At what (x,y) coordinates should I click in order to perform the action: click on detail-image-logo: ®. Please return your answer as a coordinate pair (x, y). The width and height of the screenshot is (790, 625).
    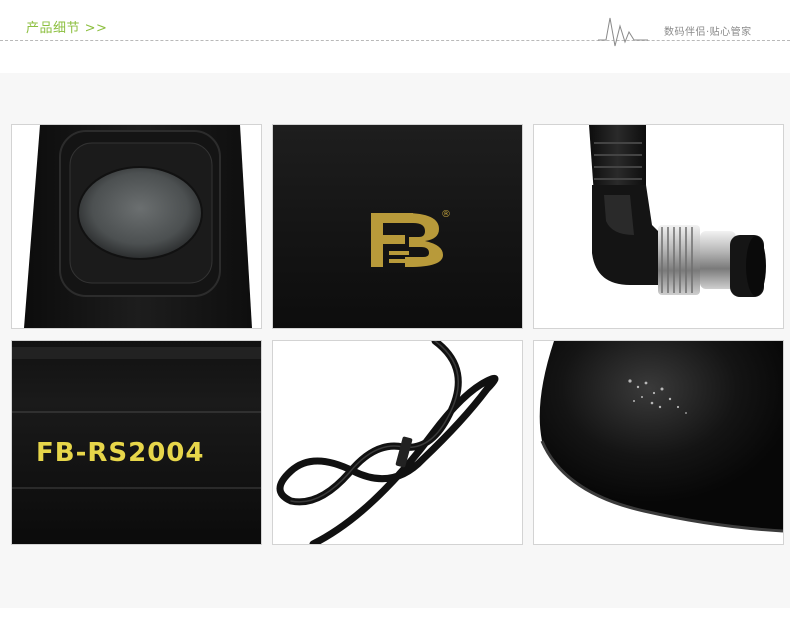
    Looking at the image, I should click on (397, 226).